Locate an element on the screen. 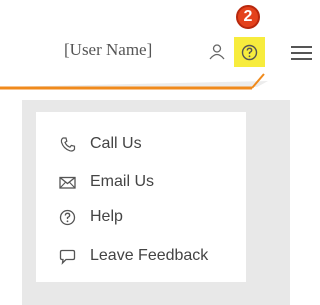 The image size is (320, 305). user-name-label: [User Name] is located at coordinates (108, 49).